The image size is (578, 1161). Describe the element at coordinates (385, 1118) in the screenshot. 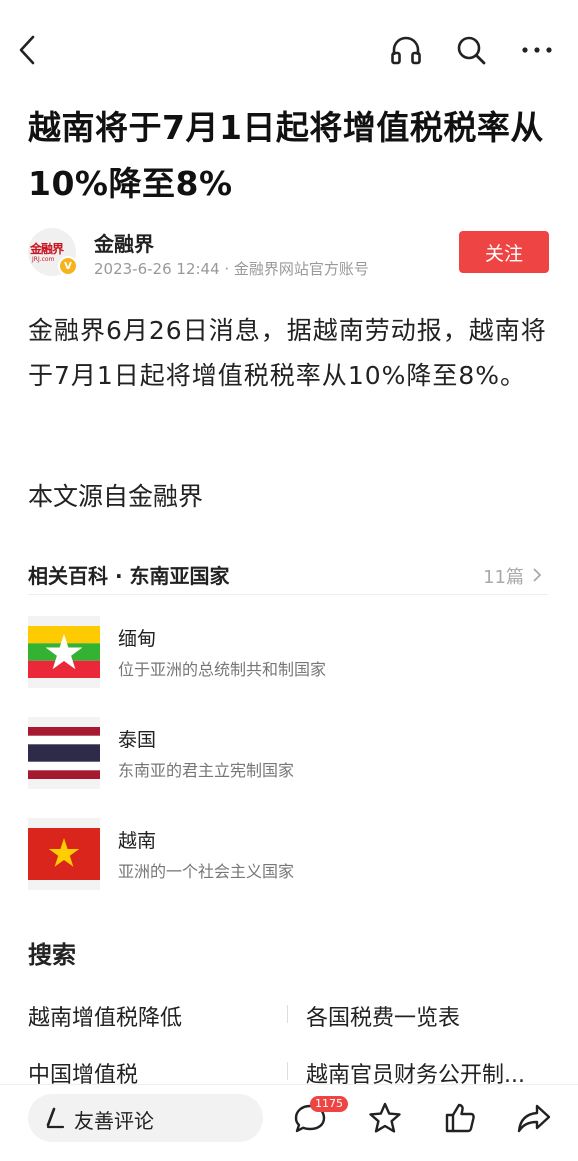

I see `star-favorite-icon` at that location.